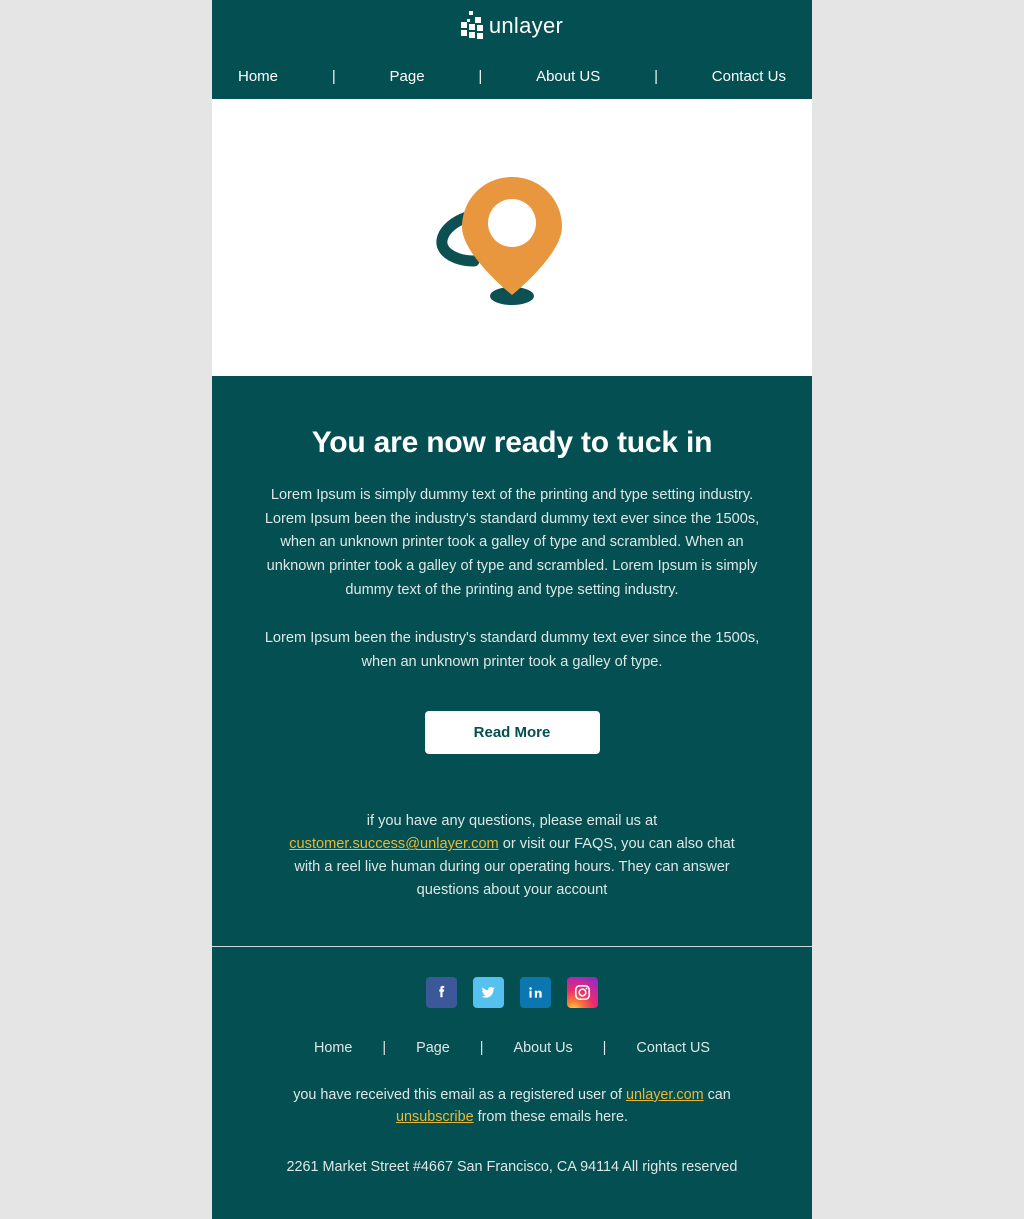 The height and width of the screenshot is (1219, 1024). I want to click on support-email-link: customer.success@unlayer.com, so click(393, 844).